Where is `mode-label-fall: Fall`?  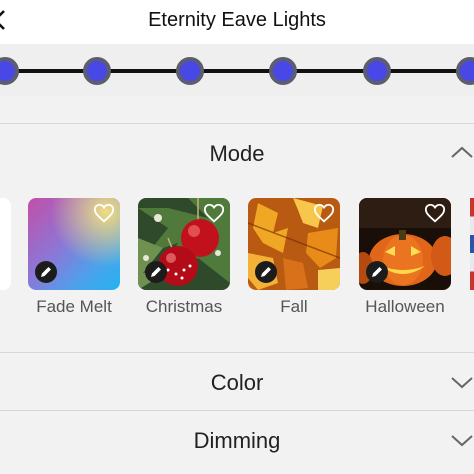 mode-label-fall: Fall is located at coordinates (294, 306).